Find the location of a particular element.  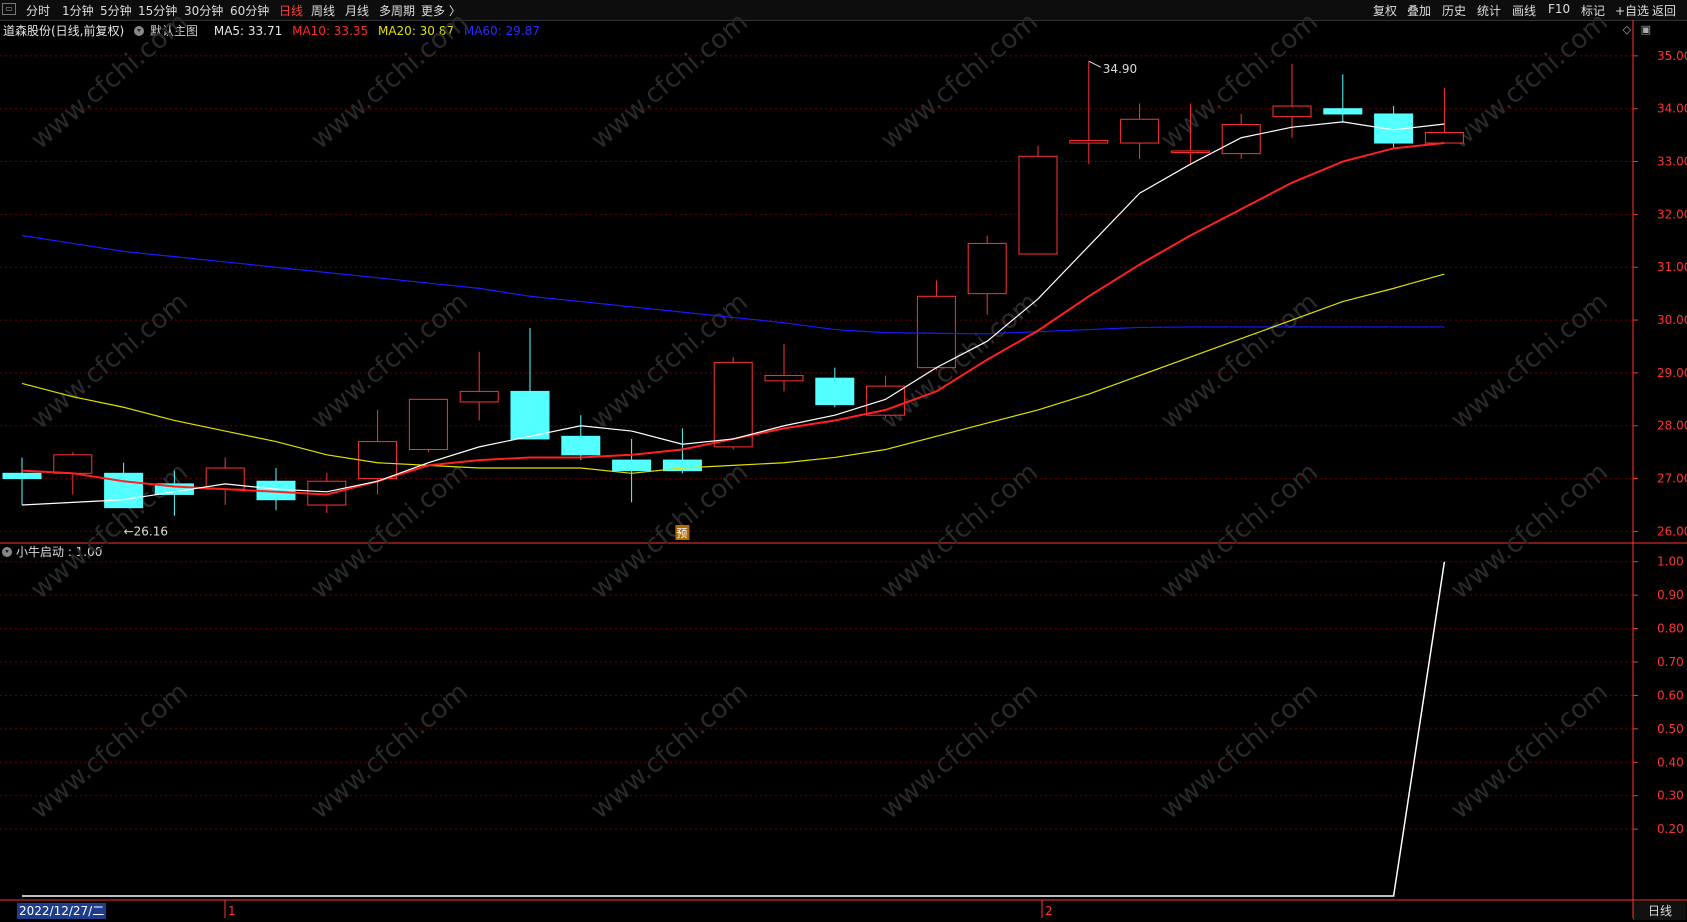

main-tick-label: 35.00 is located at coordinates (1672, 56).